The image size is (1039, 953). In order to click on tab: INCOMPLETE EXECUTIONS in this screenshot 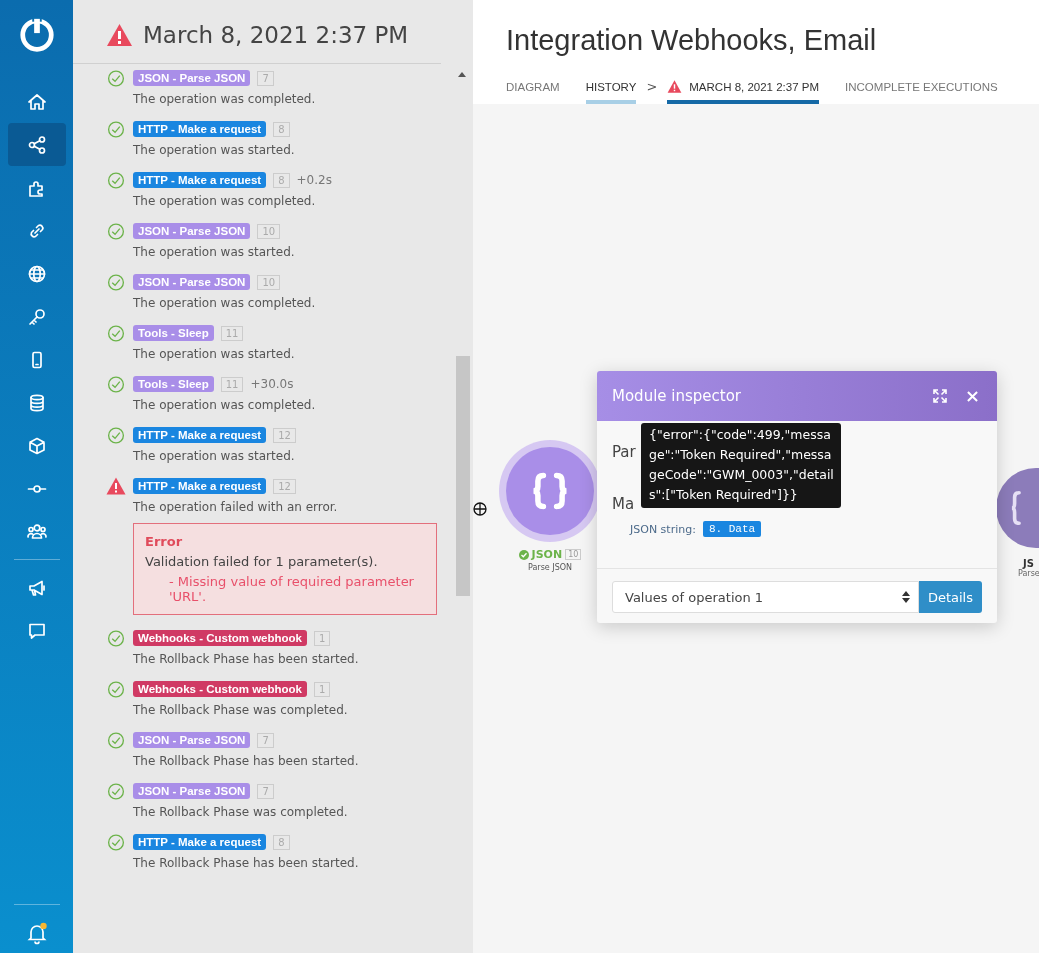, I will do `click(921, 92)`.